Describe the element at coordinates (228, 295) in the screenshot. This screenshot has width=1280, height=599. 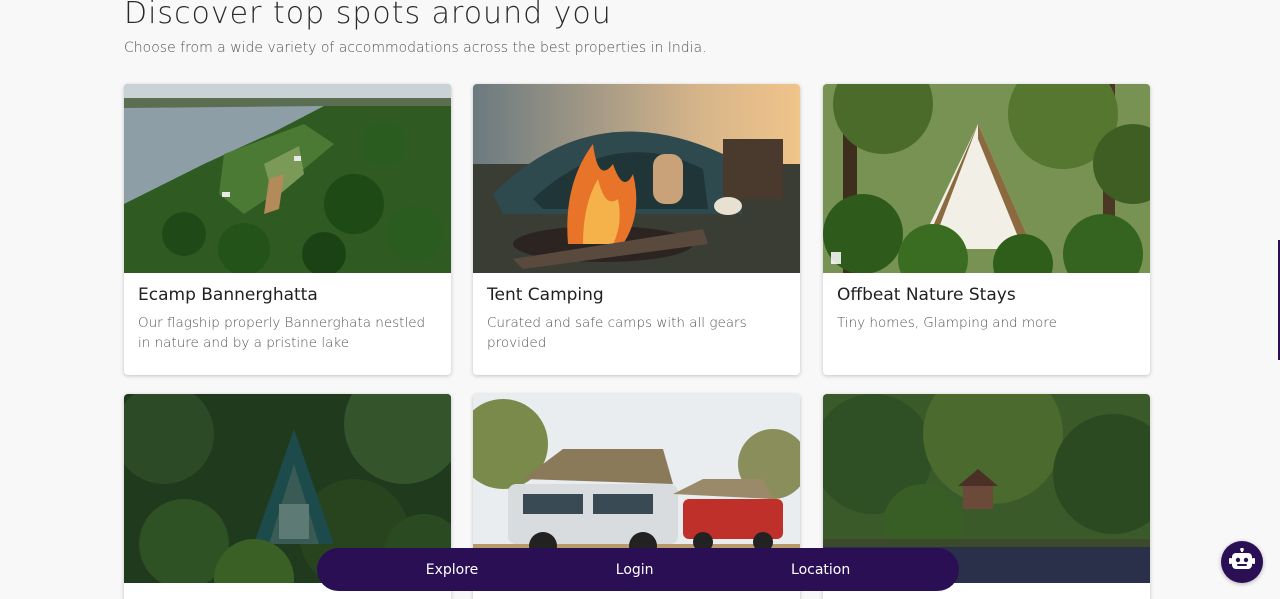
I see `card-title: Ecamp Bannerghatta` at that location.